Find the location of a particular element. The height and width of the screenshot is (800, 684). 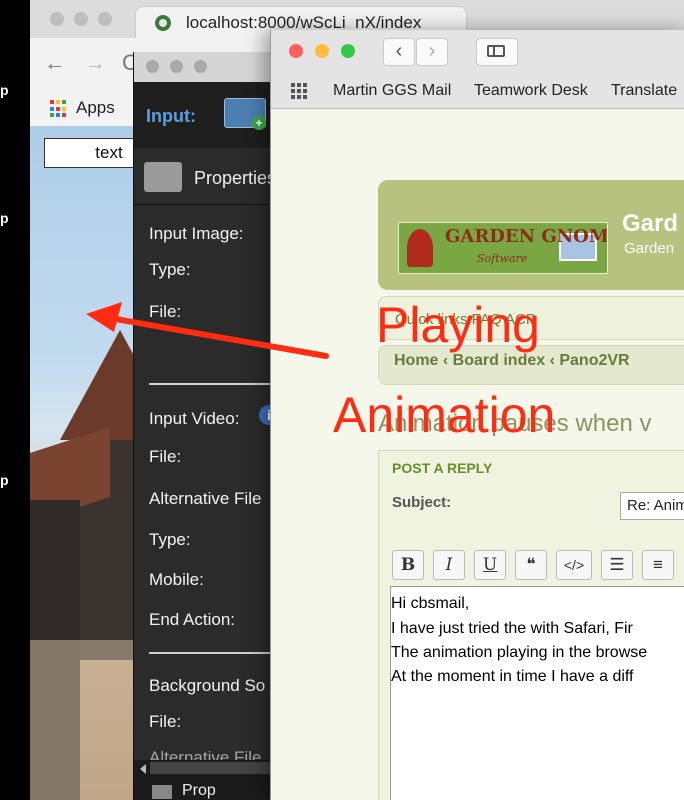

background-sound-label: Background So is located at coordinates (207, 685).